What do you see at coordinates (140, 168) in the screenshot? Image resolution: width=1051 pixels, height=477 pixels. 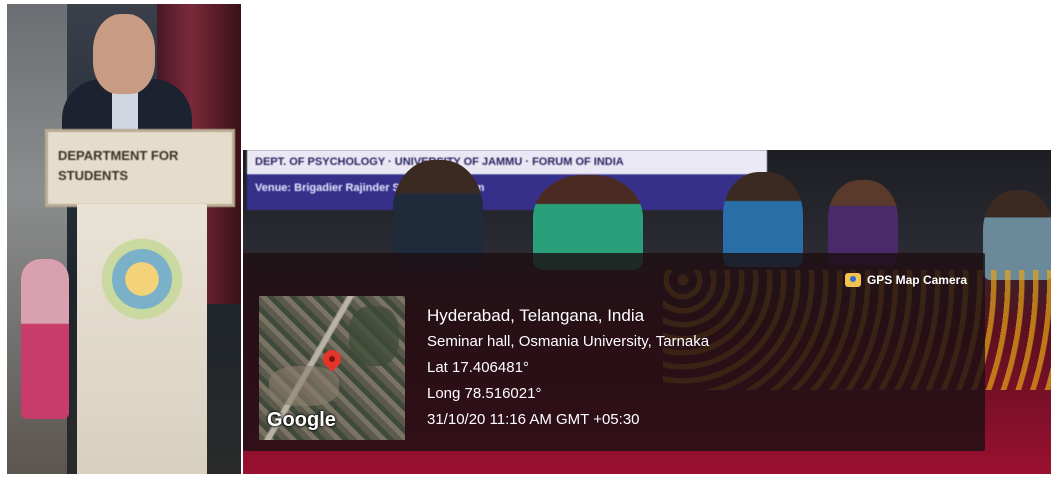 I see `podium-sign: DEPARTMENT FOR STUDENTS` at bounding box center [140, 168].